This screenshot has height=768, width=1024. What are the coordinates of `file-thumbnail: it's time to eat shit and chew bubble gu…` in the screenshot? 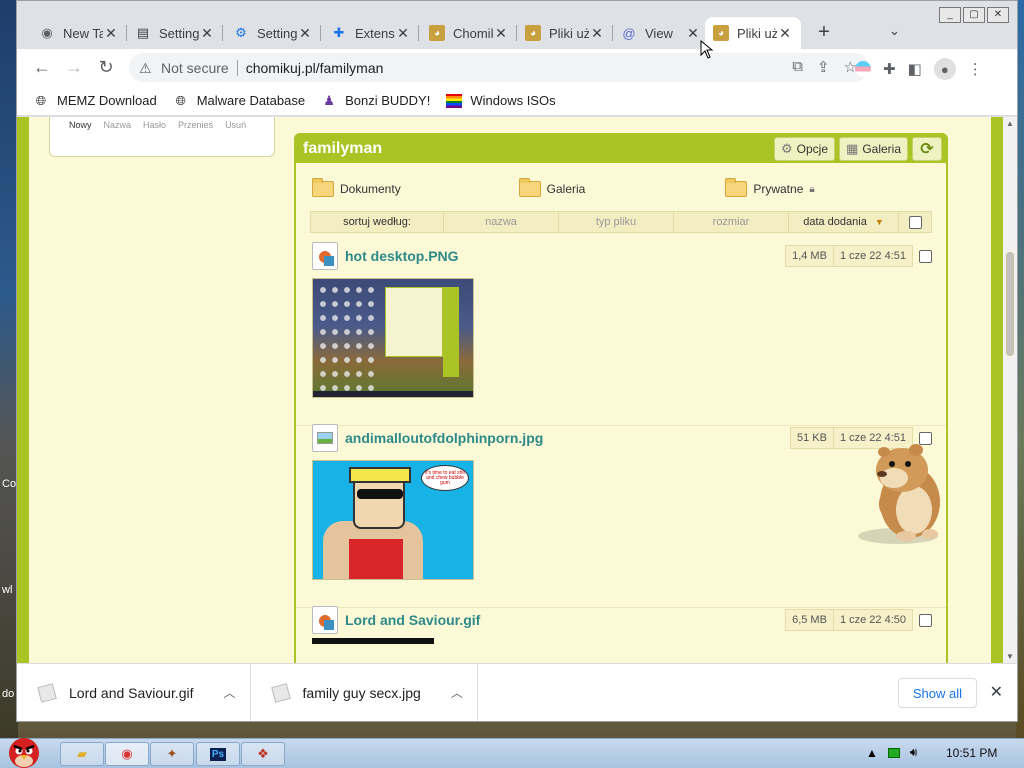 It's located at (393, 520).